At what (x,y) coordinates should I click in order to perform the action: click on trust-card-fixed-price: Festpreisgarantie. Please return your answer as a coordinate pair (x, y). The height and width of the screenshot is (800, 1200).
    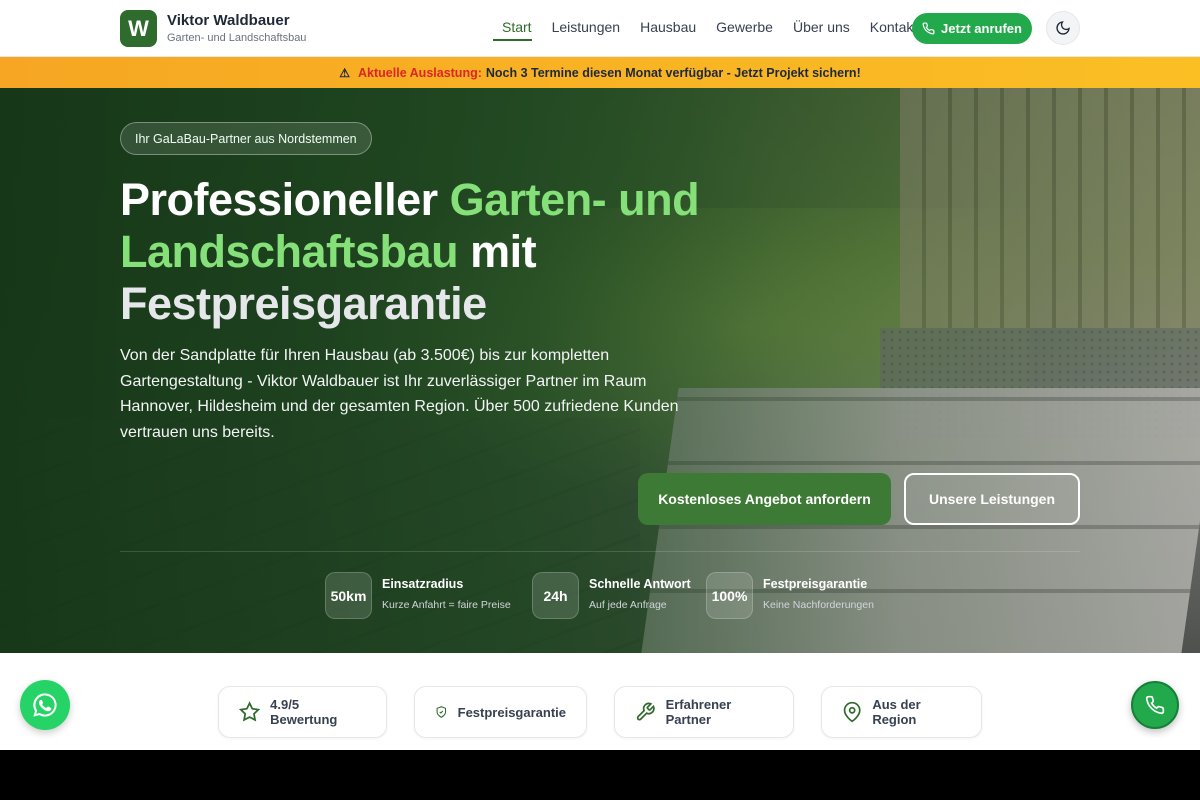
    Looking at the image, I should click on (500, 712).